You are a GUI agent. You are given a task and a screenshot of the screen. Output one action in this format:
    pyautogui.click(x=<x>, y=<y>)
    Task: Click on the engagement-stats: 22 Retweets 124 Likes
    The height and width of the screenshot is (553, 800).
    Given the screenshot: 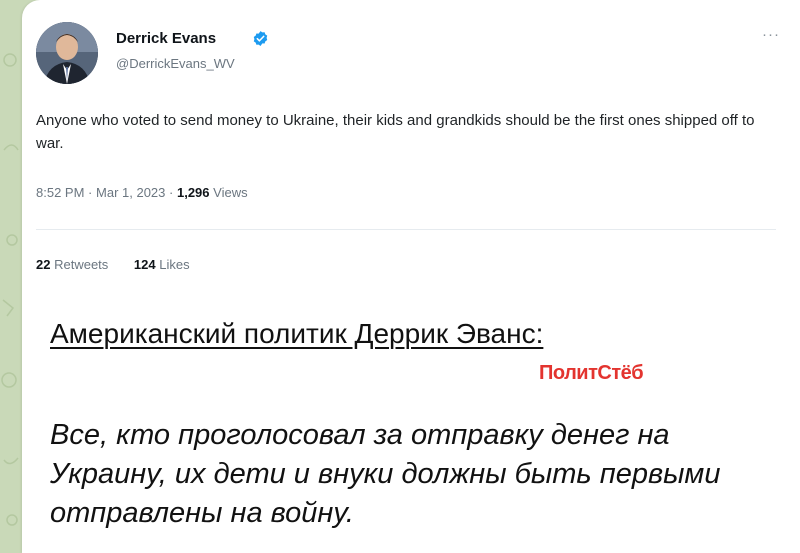 What is the action you would take?
    pyautogui.click(x=124, y=264)
    